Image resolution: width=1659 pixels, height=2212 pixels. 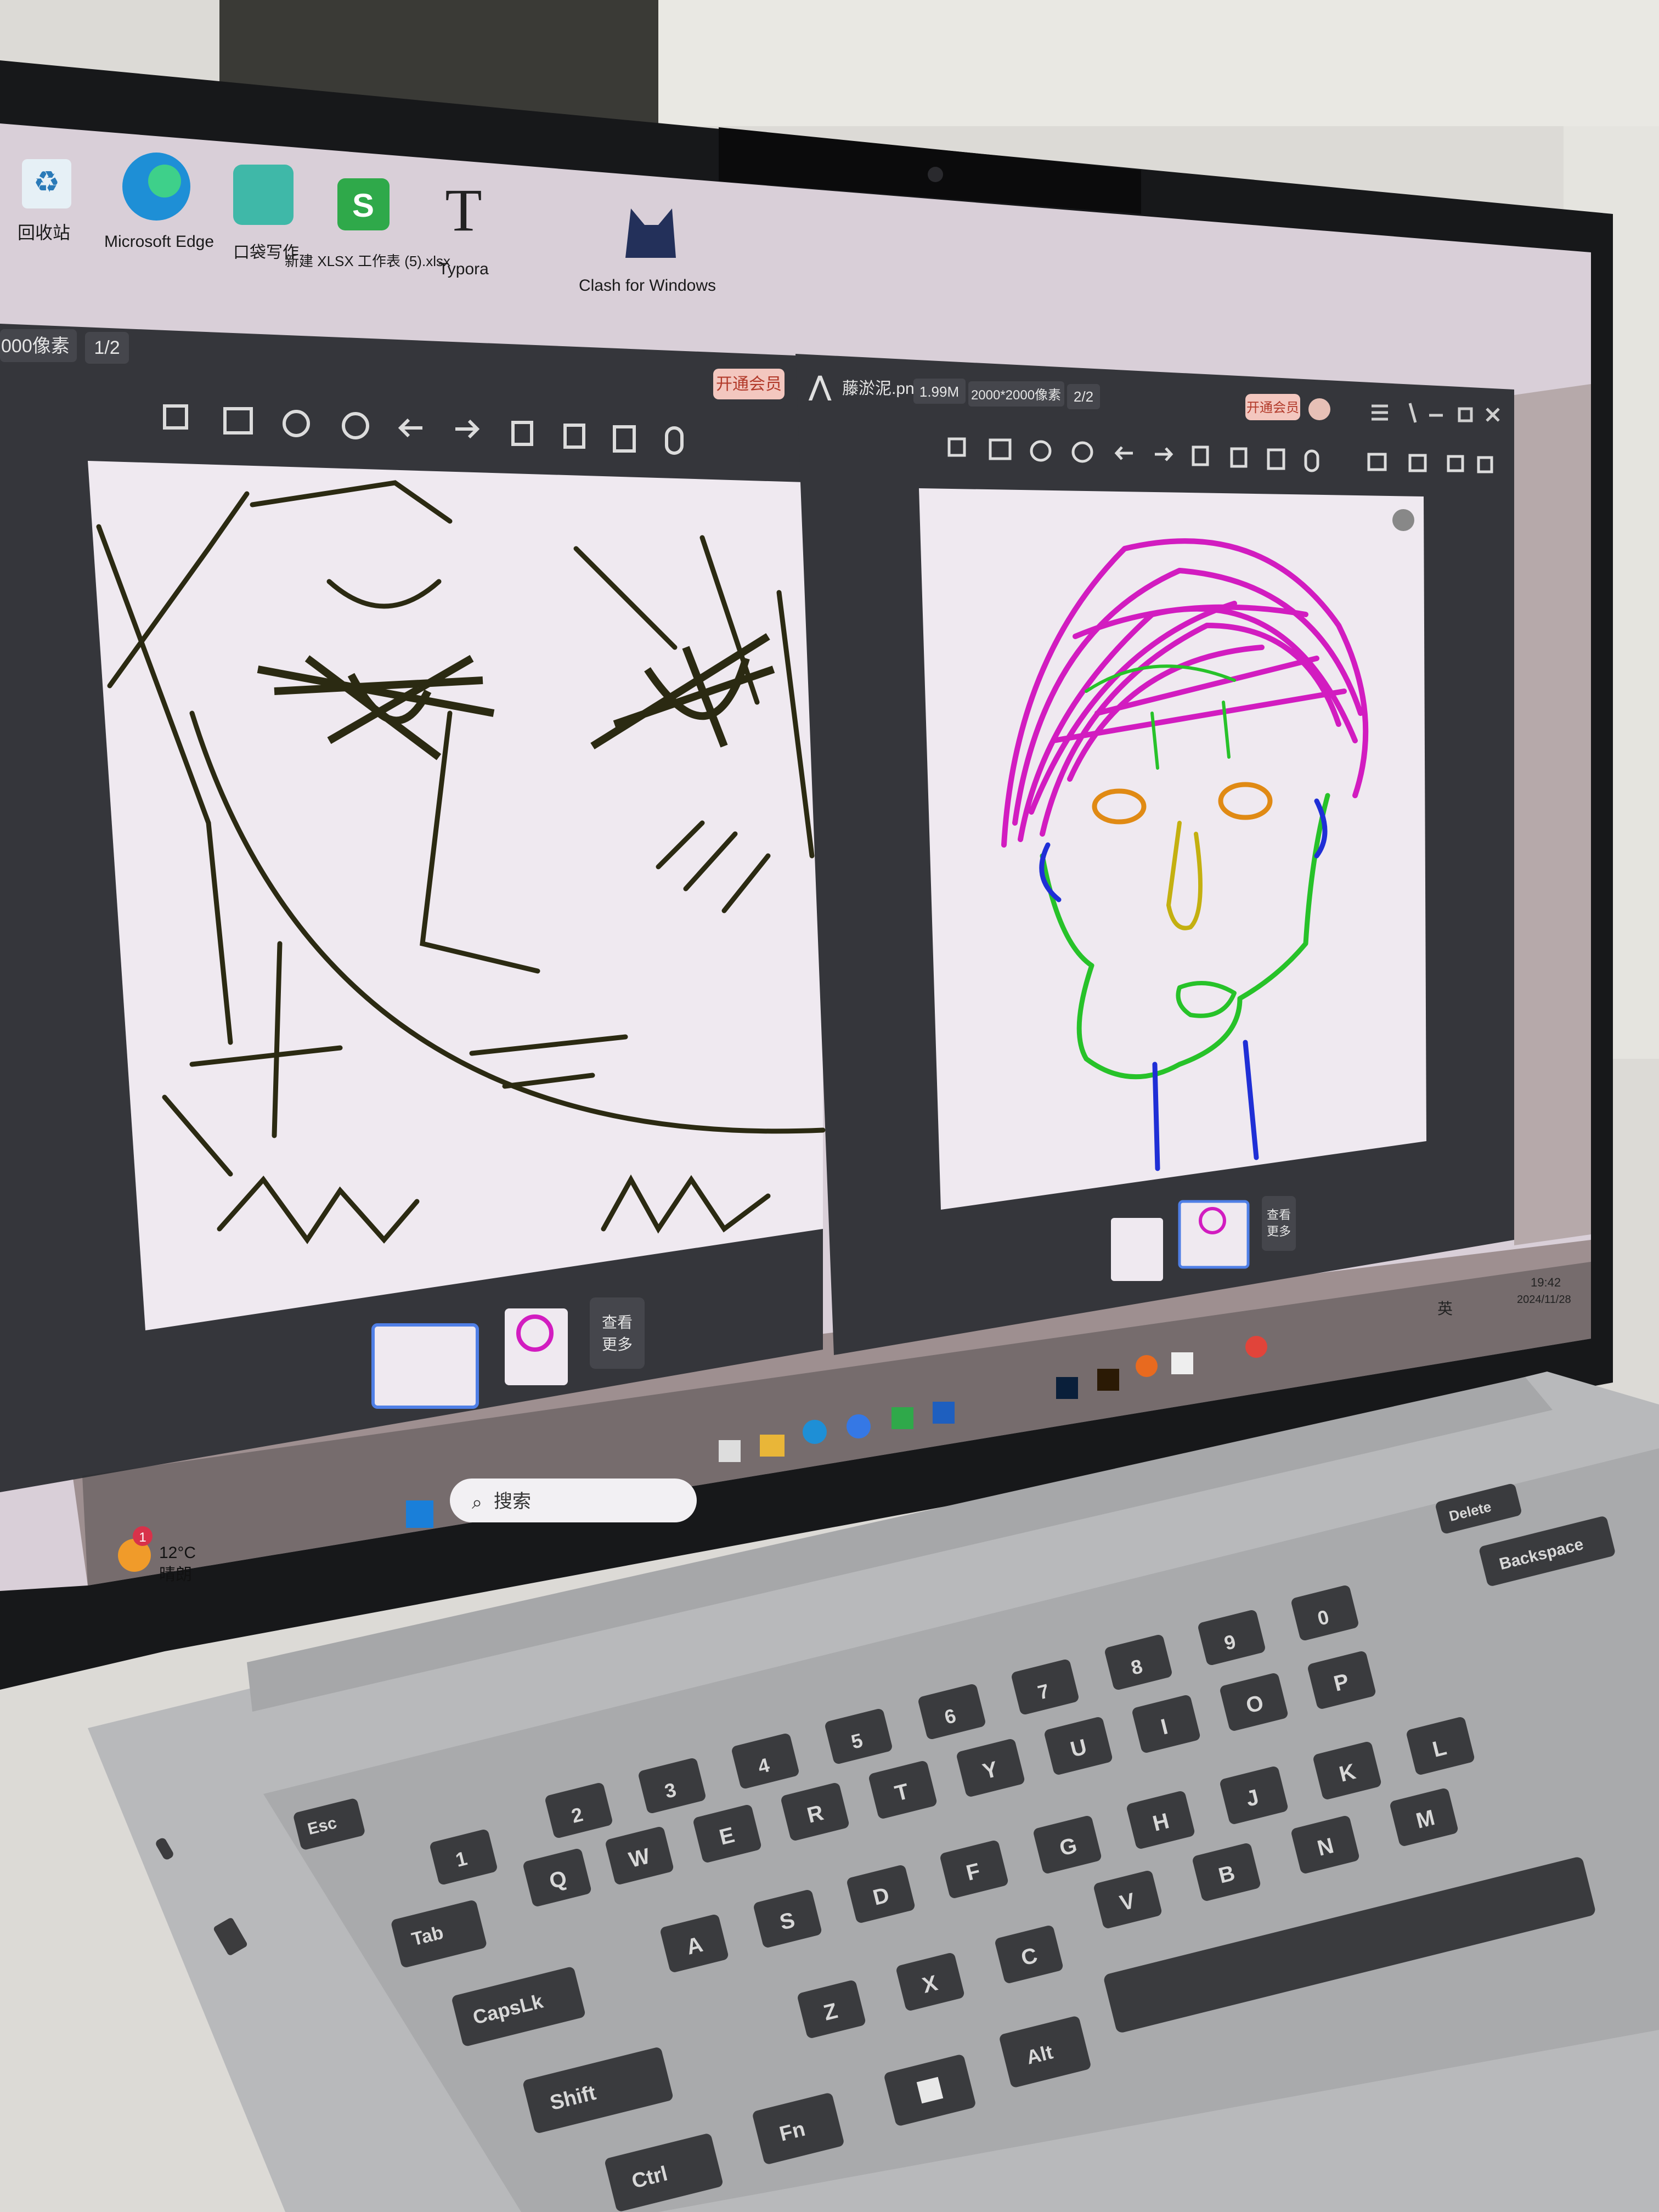 What do you see at coordinates (176, 1575) in the screenshot?
I see `weather-text: 晴朗` at bounding box center [176, 1575].